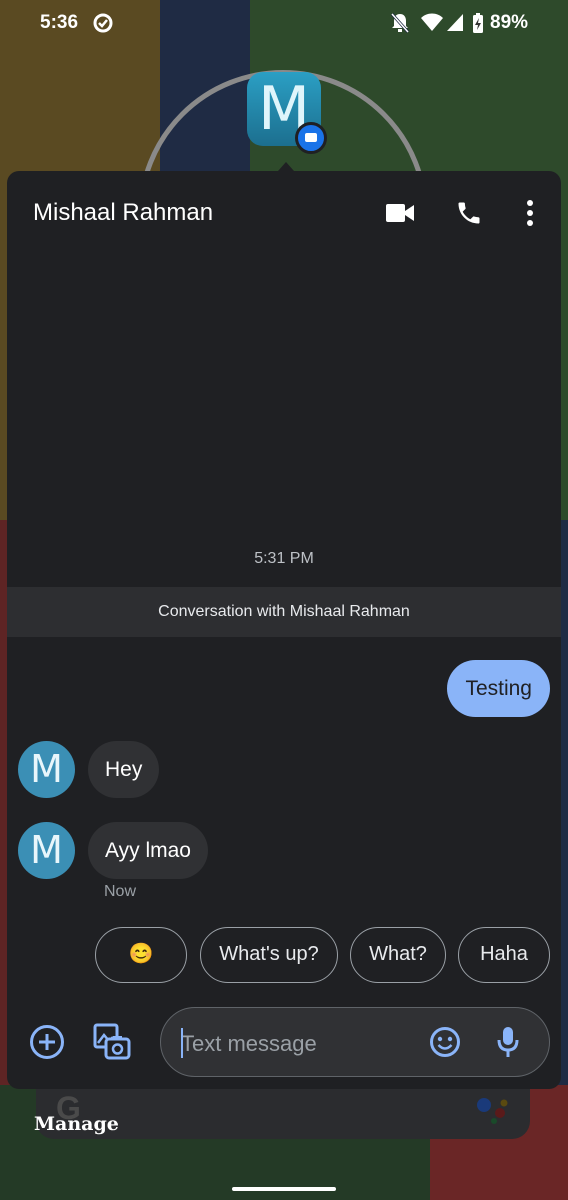 The width and height of the screenshot is (568, 1200). I want to click on notifications-off-icon, so click(400, 25).